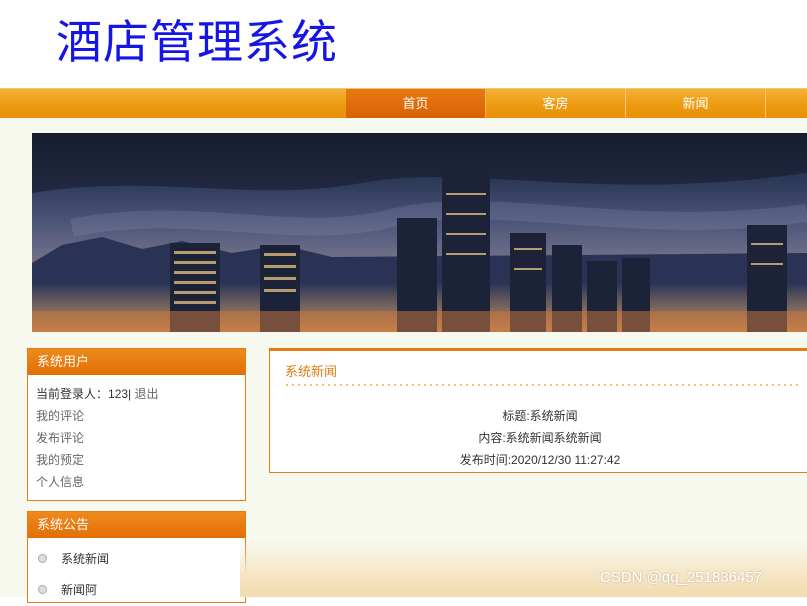 The width and height of the screenshot is (807, 606). What do you see at coordinates (136, 482) in the screenshot?
I see `personal-info-link: 个人信息` at bounding box center [136, 482].